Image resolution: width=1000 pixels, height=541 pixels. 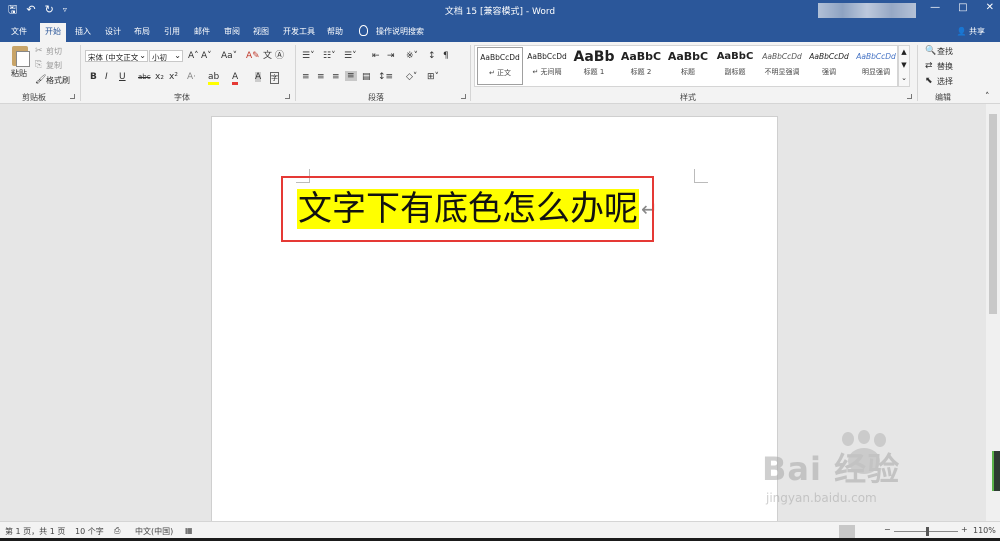 I want to click on shading-icon: ◇˅, so click(x=411, y=77).